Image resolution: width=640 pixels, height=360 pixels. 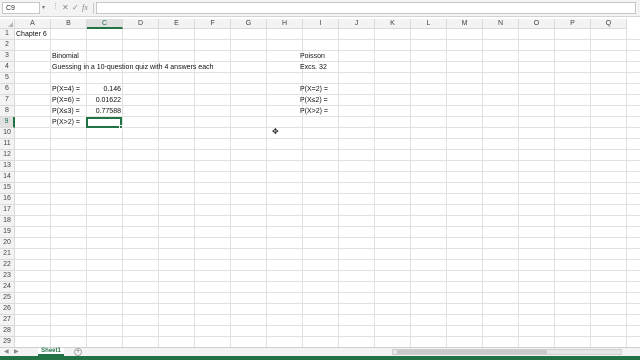 What do you see at coordinates (33, 24) in the screenshot?
I see `column-header-a: A` at bounding box center [33, 24].